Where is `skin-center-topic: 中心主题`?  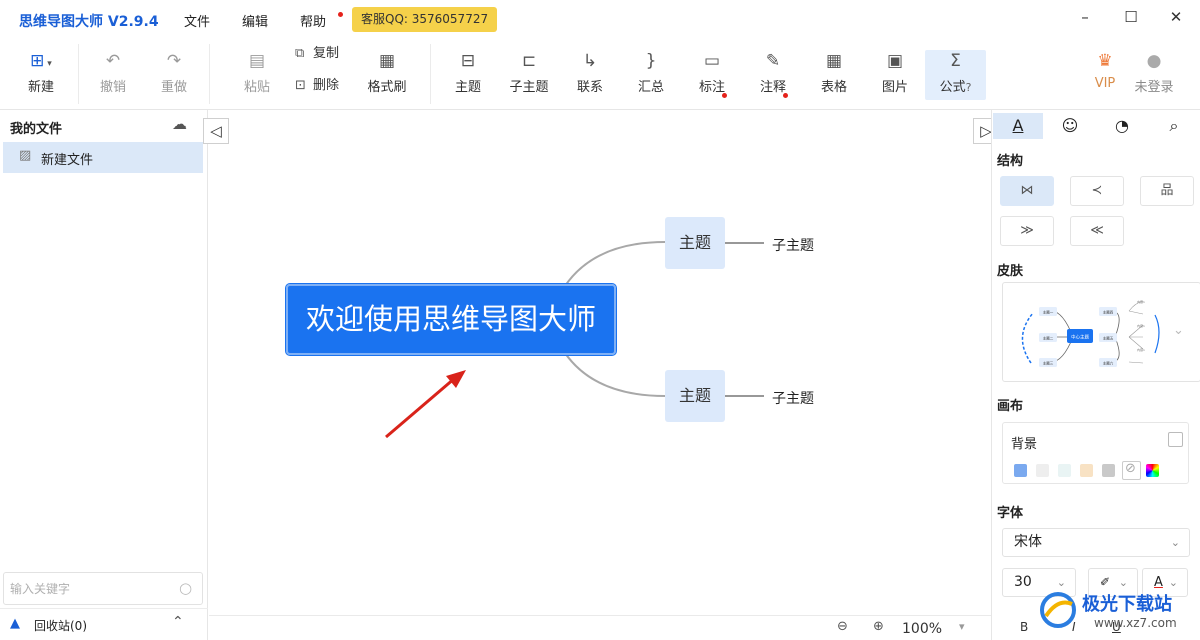 skin-center-topic: 中心主题 is located at coordinates (1080, 337).